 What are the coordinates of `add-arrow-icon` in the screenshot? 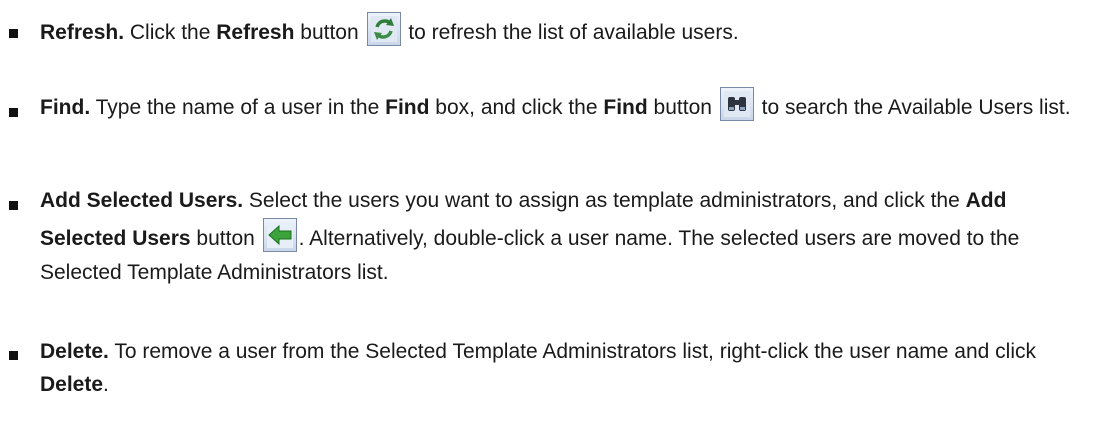 It's located at (279, 235).